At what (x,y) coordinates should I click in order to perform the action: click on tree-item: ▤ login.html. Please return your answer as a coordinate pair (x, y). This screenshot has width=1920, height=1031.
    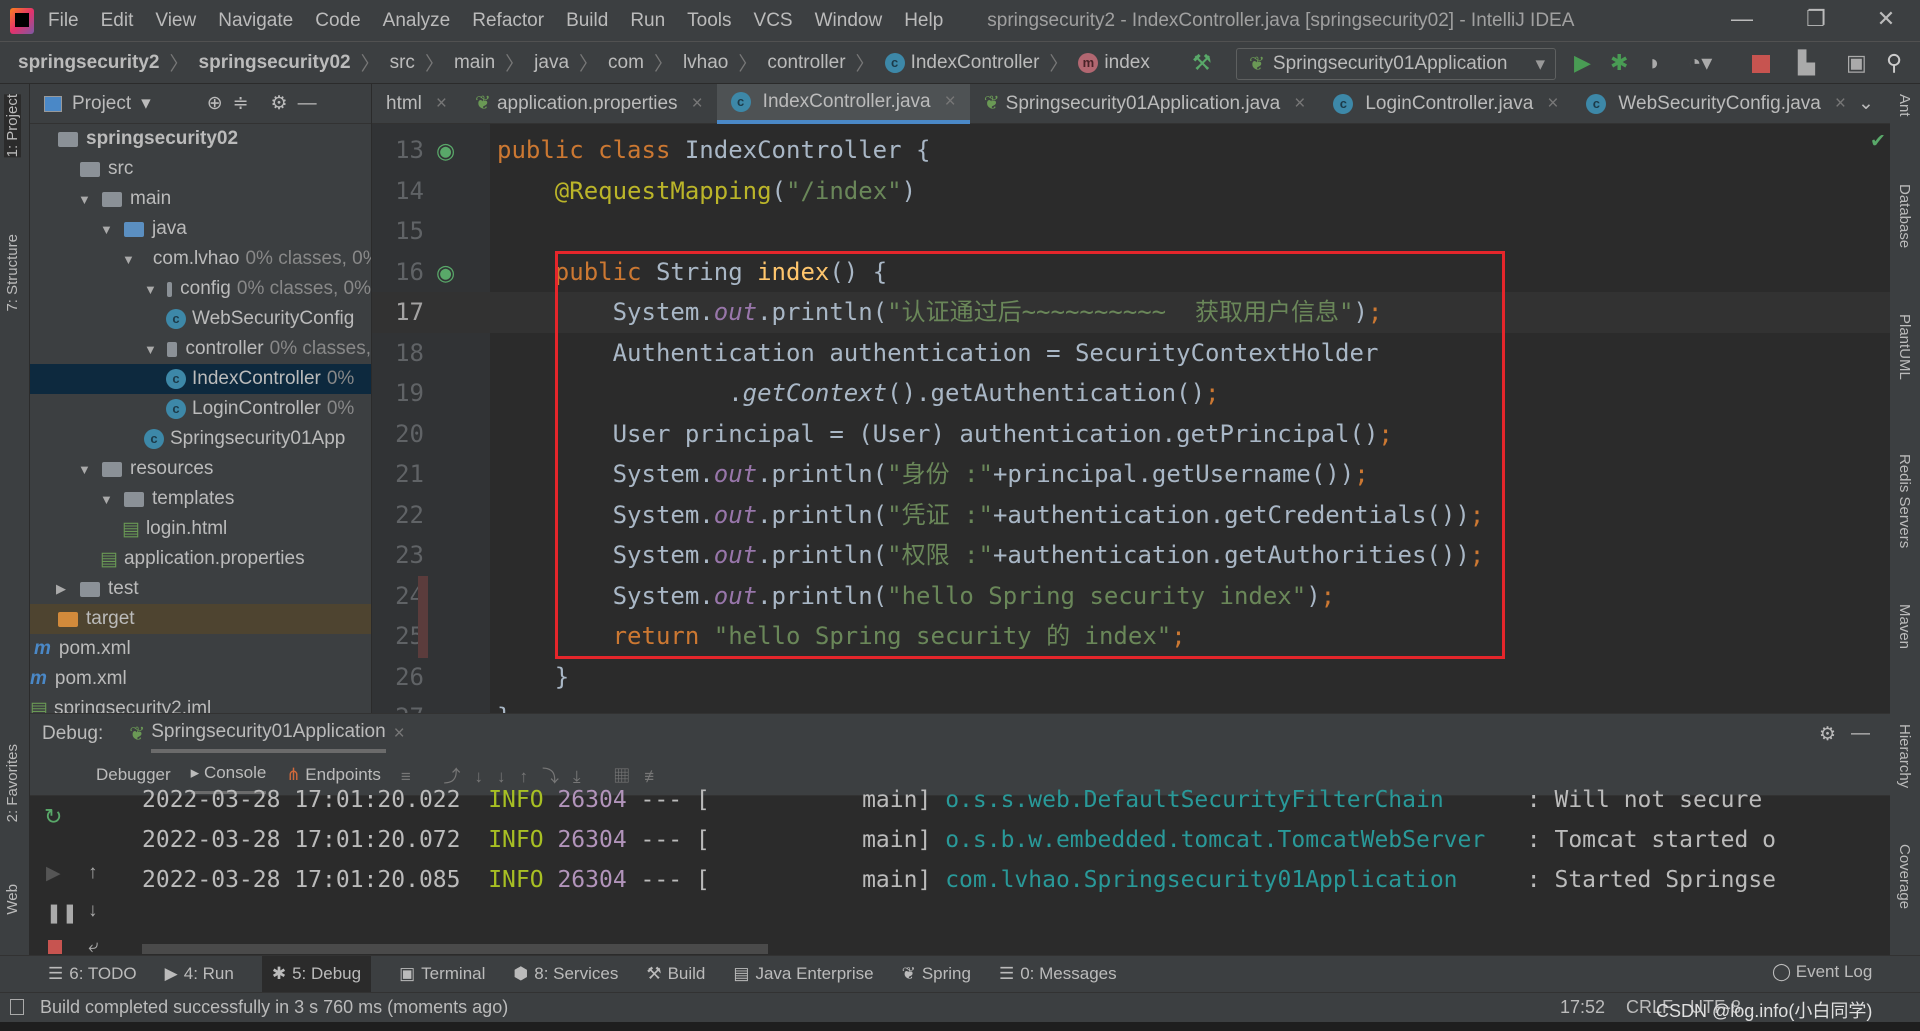
    Looking at the image, I should click on (200, 529).